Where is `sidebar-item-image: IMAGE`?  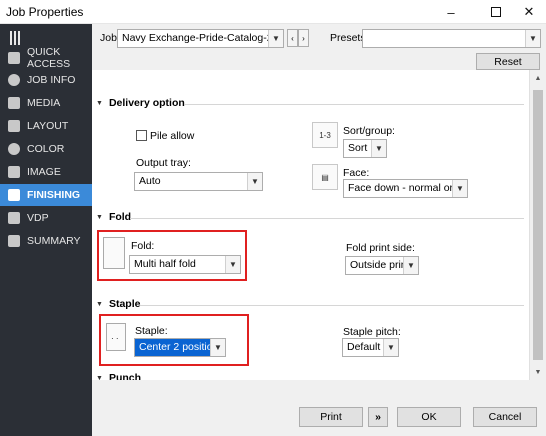 sidebar-item-image: IMAGE is located at coordinates (46, 172).